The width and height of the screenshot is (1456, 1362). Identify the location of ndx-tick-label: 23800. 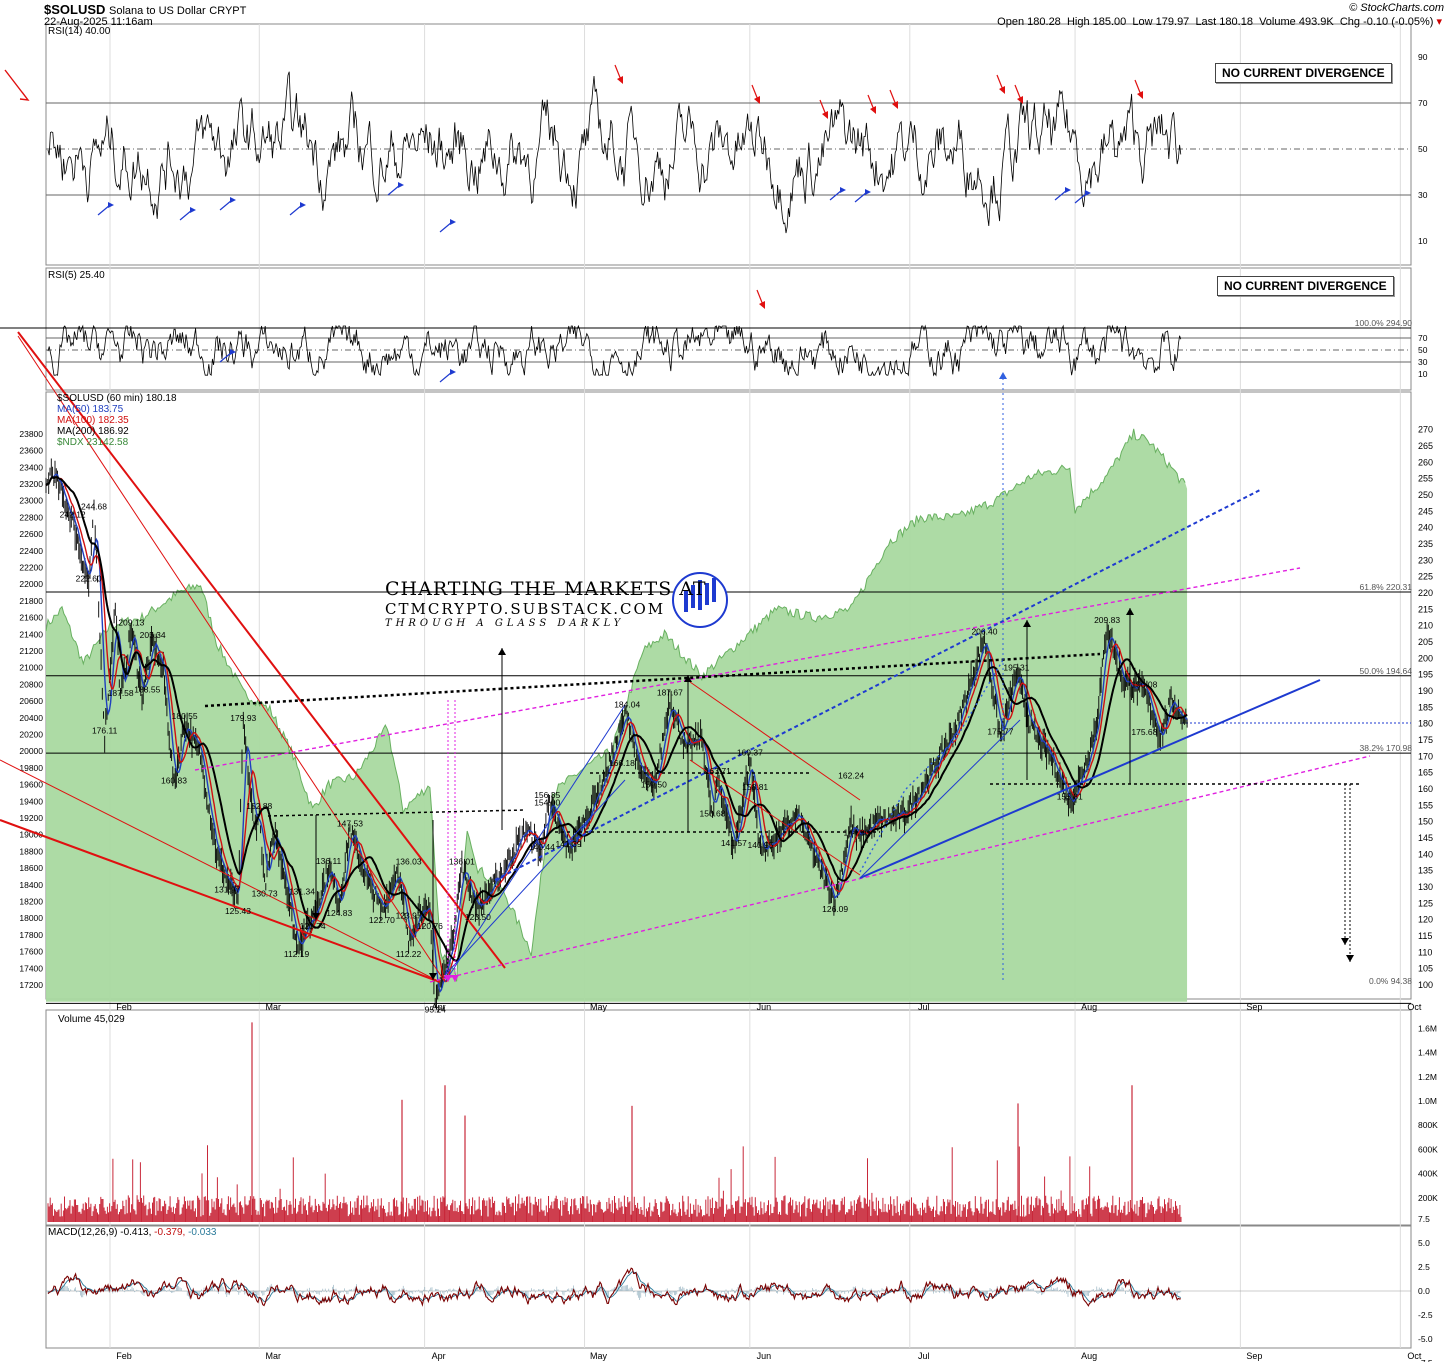
(31, 434).